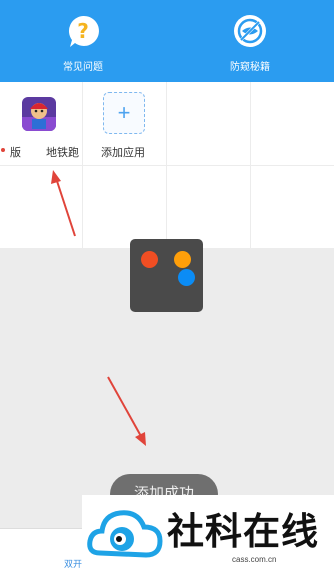 The height and width of the screenshot is (577, 334). Describe the element at coordinates (166, 275) in the screenshot. I see `loading-indicator` at that location.